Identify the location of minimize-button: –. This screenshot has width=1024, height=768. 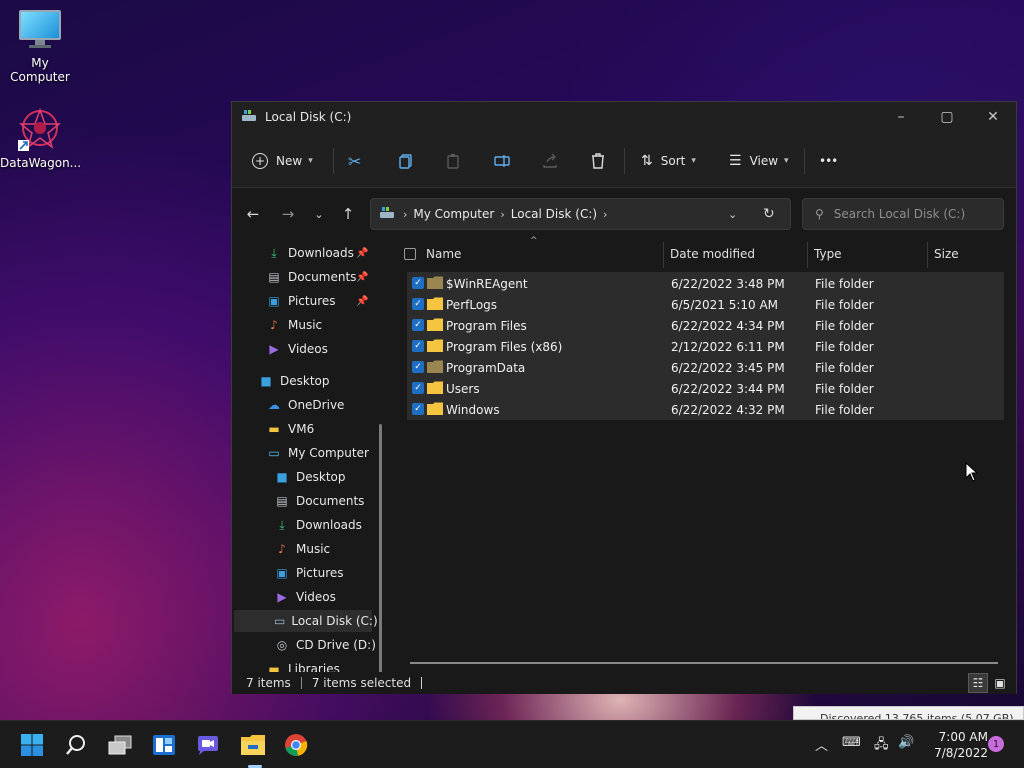
(901, 117).